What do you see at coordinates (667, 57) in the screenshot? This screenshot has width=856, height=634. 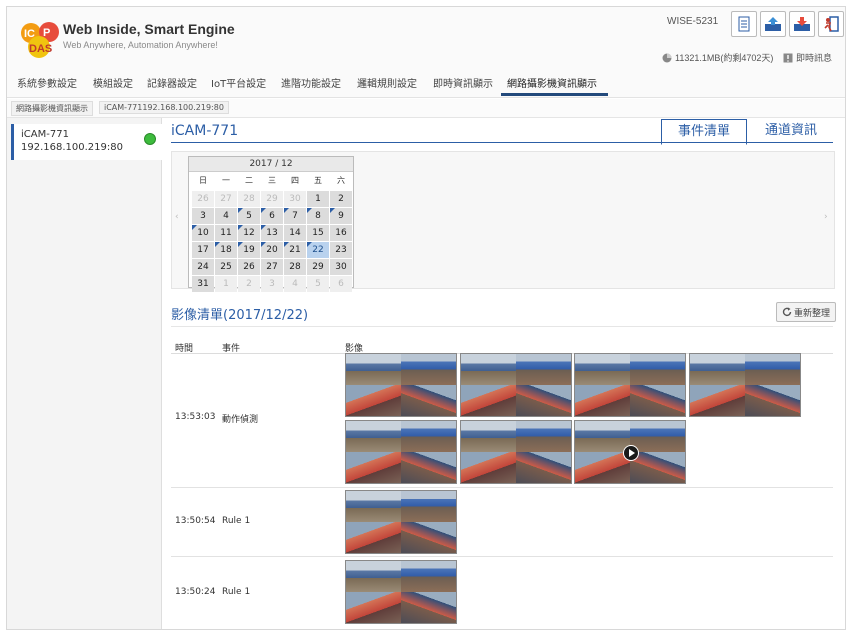 I see `storage-icon` at bounding box center [667, 57].